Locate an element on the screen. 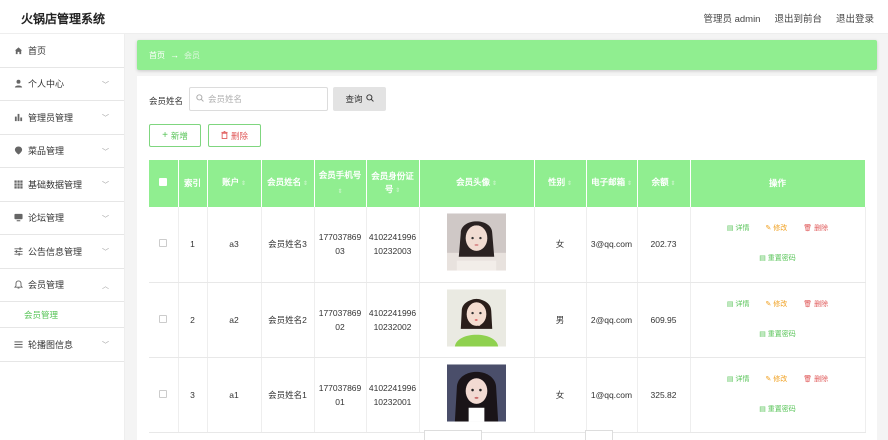 This screenshot has width=888, height=440. breadcrumb-home: 首页 is located at coordinates (157, 55).